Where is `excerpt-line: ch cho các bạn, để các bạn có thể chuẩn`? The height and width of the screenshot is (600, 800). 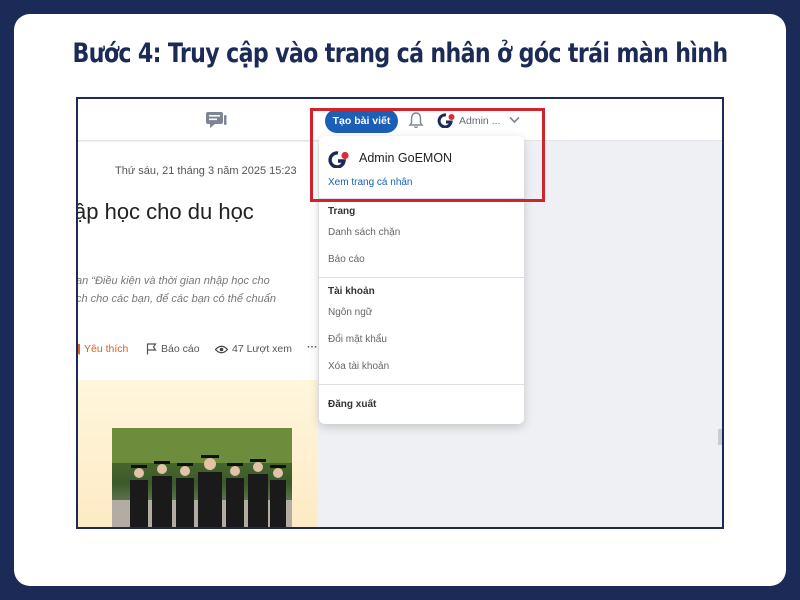
excerpt-line: ch cho các bạn, để các bạn có thể chuẩn is located at coordinates (176, 299).